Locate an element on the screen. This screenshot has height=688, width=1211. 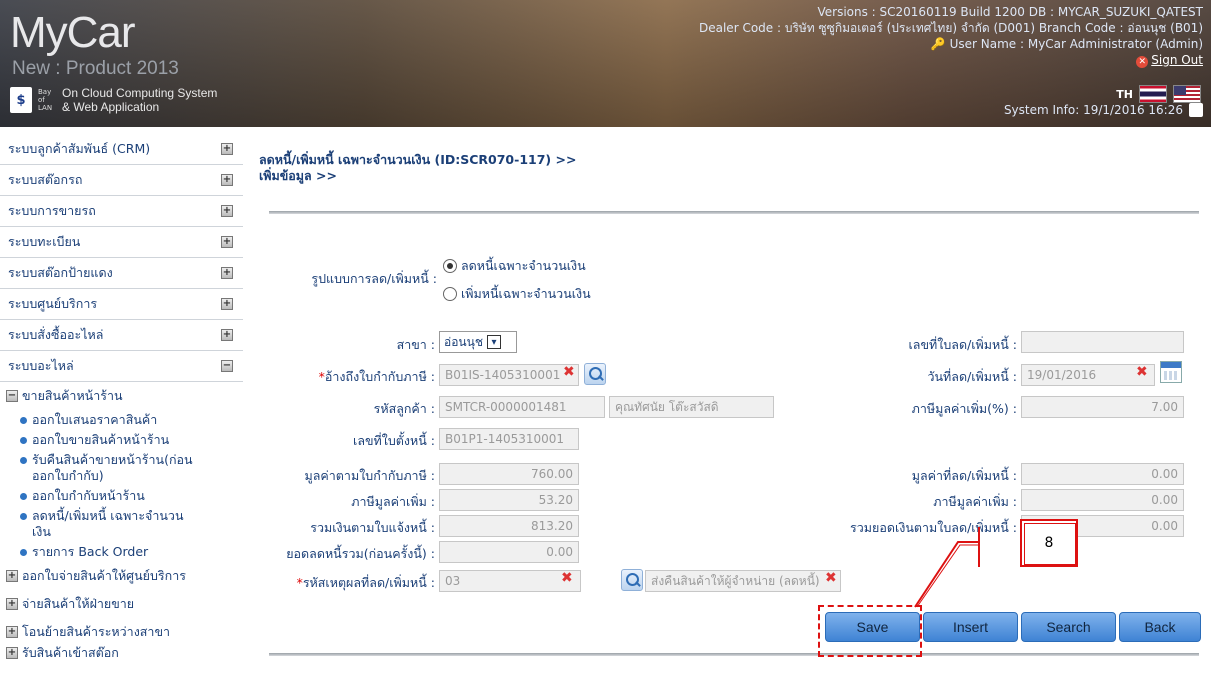
signout-icon: ✕ is located at coordinates (1142, 62).